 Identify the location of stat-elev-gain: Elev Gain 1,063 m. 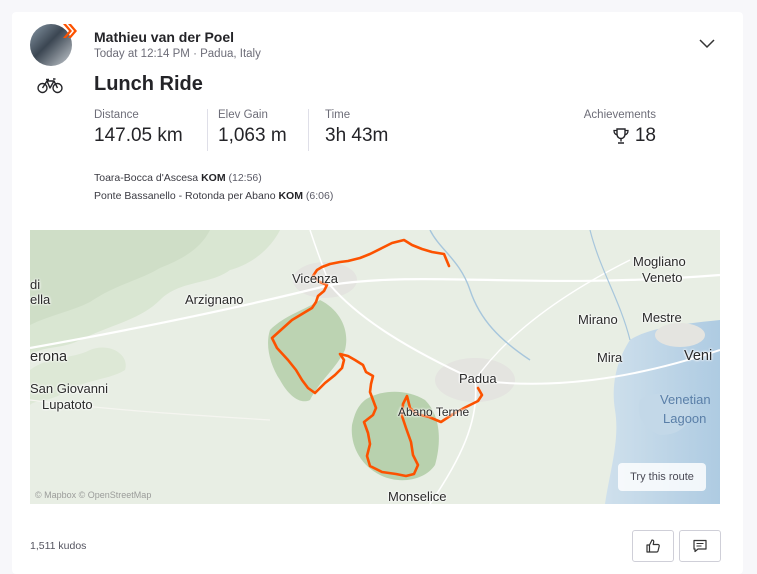
(252, 128).